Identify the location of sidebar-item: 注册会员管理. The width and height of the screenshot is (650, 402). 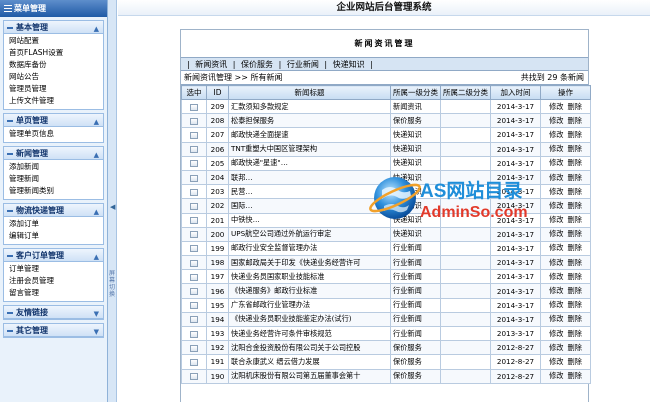
(56, 281).